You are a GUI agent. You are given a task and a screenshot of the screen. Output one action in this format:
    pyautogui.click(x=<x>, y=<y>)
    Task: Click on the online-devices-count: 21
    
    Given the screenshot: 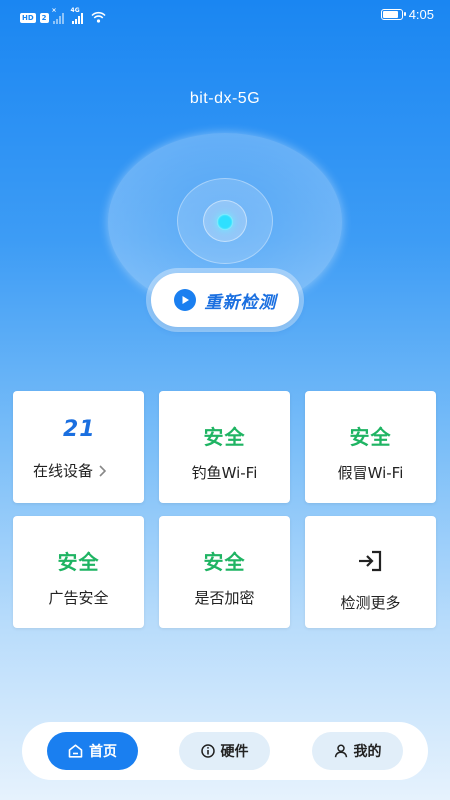 What is the action you would take?
    pyautogui.click(x=79, y=429)
    